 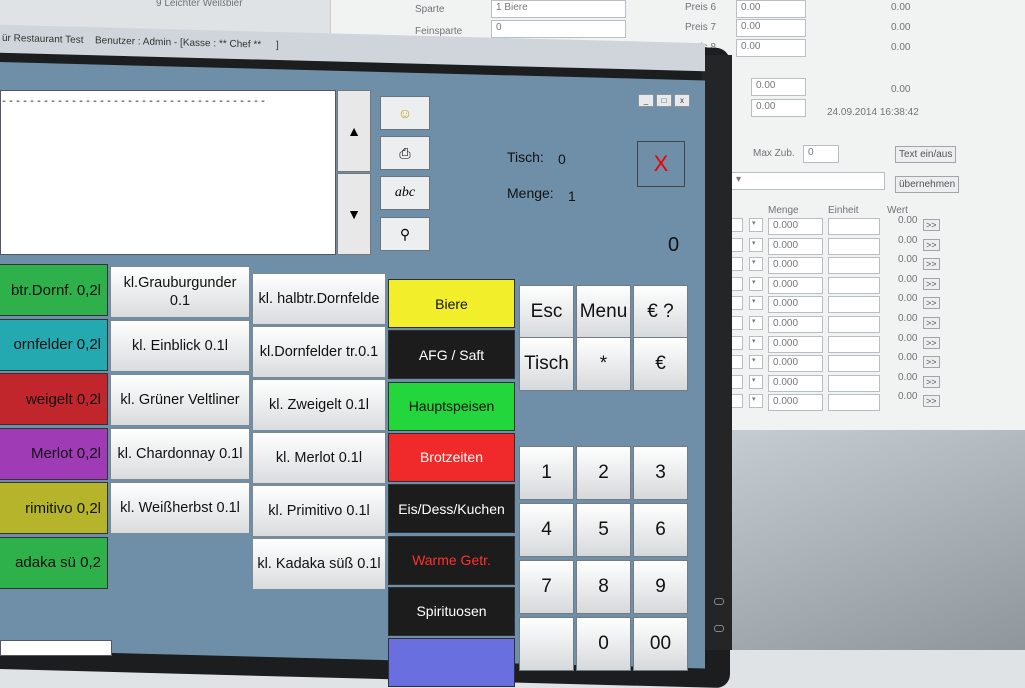 What do you see at coordinates (661, 164) in the screenshot?
I see `close-button: X` at bounding box center [661, 164].